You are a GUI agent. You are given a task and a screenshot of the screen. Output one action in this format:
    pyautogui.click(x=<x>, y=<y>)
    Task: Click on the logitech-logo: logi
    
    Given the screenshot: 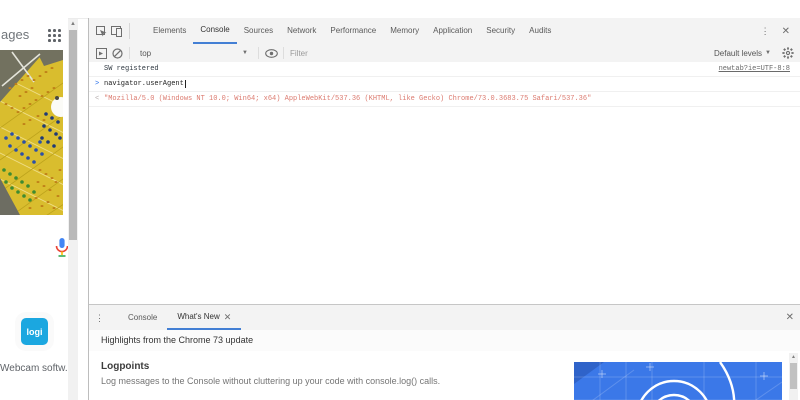 What is the action you would take?
    pyautogui.click(x=34, y=331)
    